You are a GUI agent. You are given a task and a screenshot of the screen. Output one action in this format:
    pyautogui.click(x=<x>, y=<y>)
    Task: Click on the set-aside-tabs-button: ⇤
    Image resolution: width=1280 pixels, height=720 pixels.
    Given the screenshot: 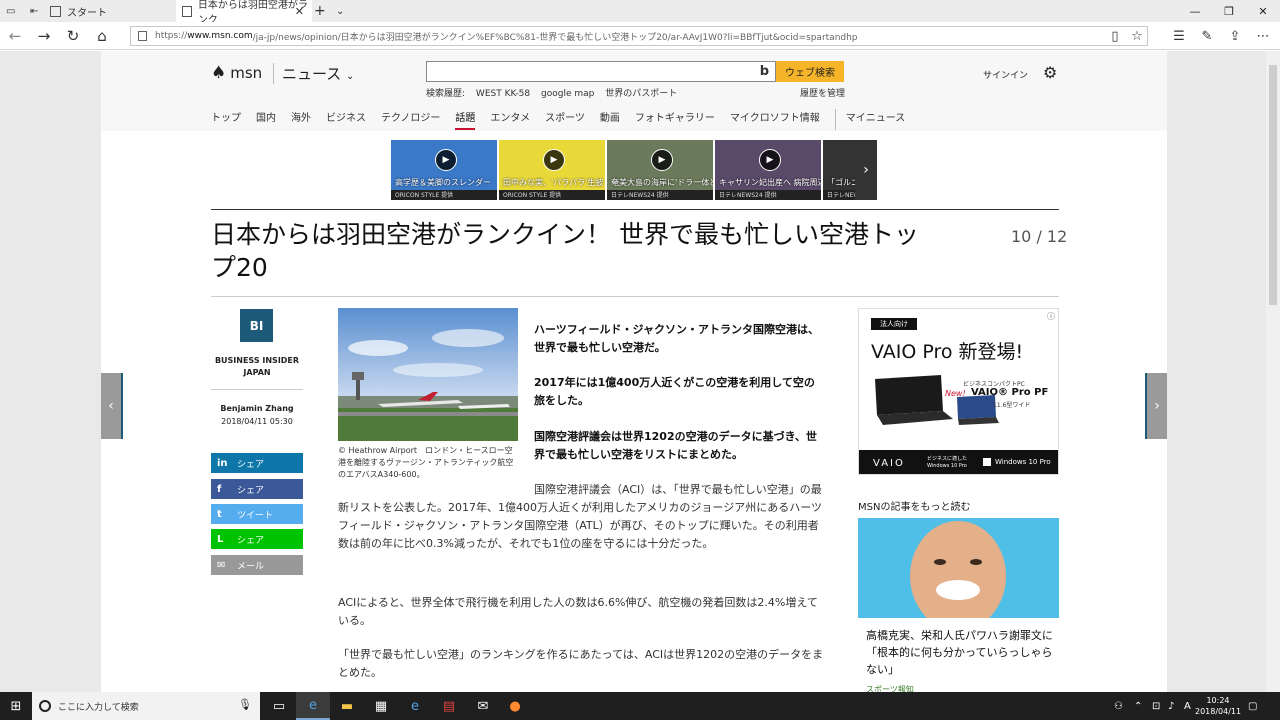 What is the action you would take?
    pyautogui.click(x=40, y=11)
    